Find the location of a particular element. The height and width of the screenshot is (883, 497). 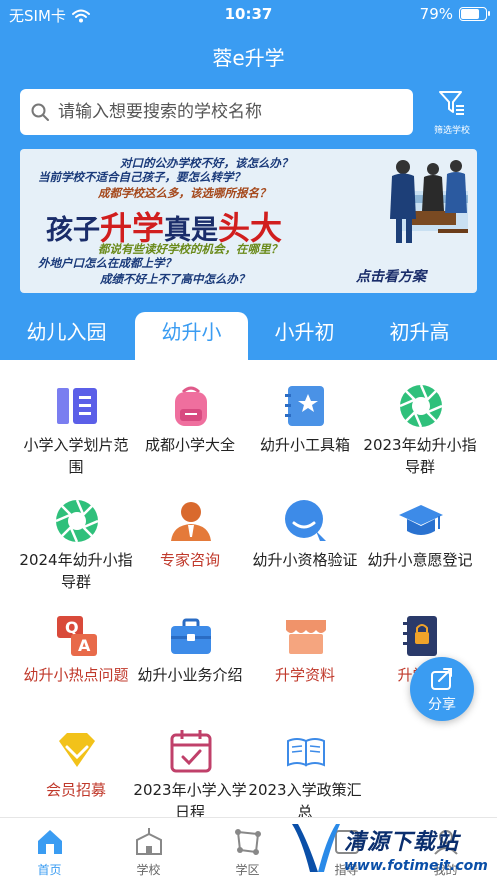

grid-item-membership: 会员招募 is located at coordinates (76, 764).